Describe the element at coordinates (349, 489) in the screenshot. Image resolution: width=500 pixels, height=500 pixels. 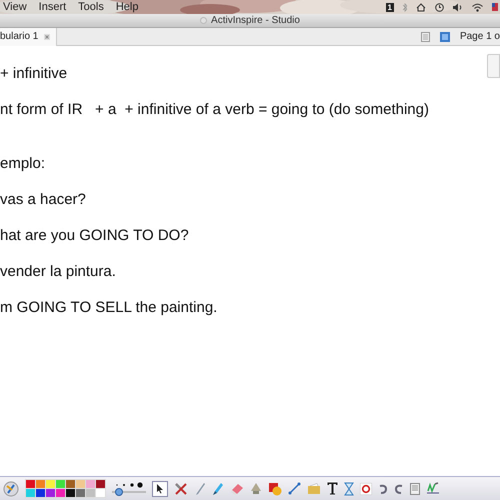
I see `hourglass-icon` at that location.